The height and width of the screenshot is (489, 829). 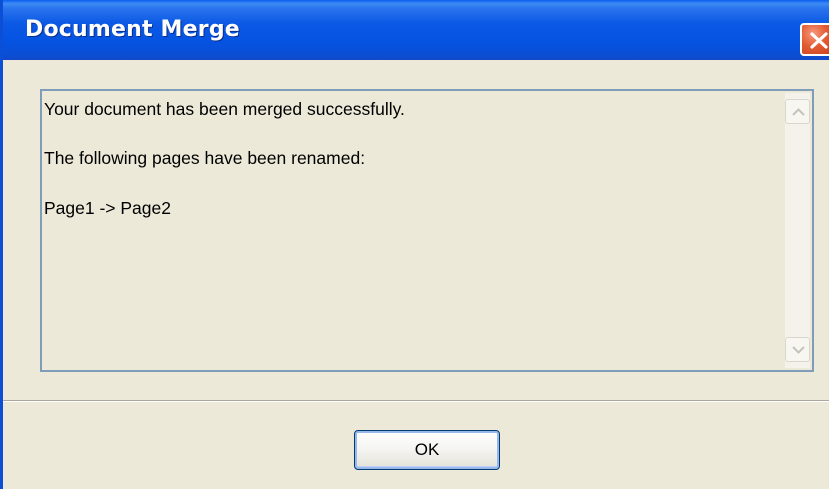 What do you see at coordinates (797, 230) in the screenshot?
I see `vertical-scrollbar` at bounding box center [797, 230].